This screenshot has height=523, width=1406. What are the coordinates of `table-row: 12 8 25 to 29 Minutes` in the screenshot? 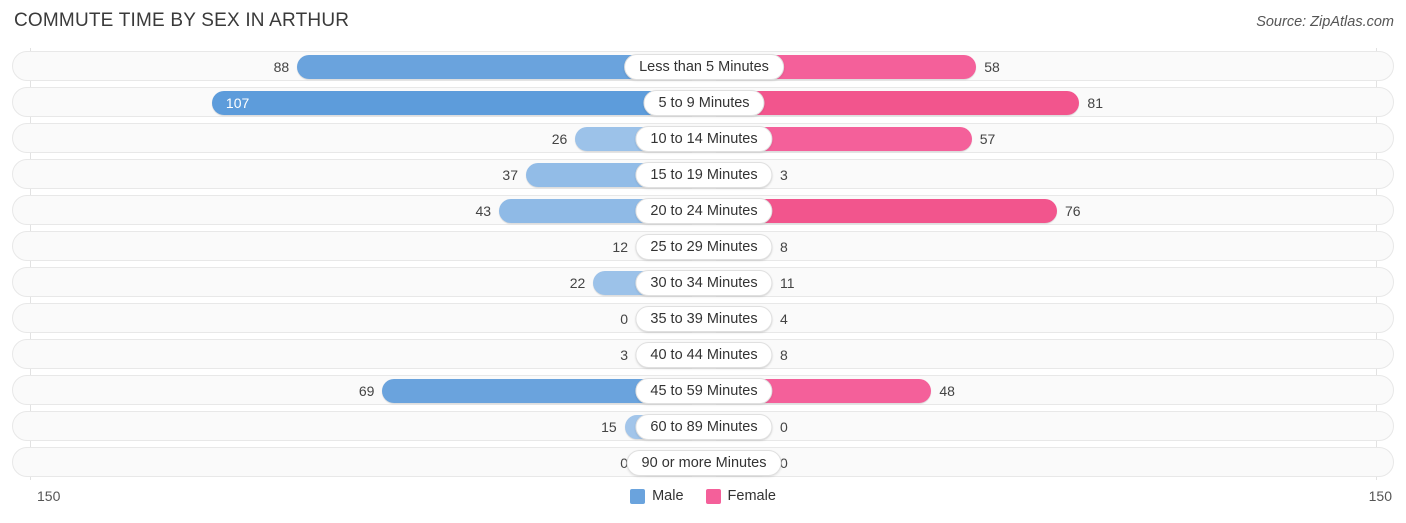 It's located at (703, 246).